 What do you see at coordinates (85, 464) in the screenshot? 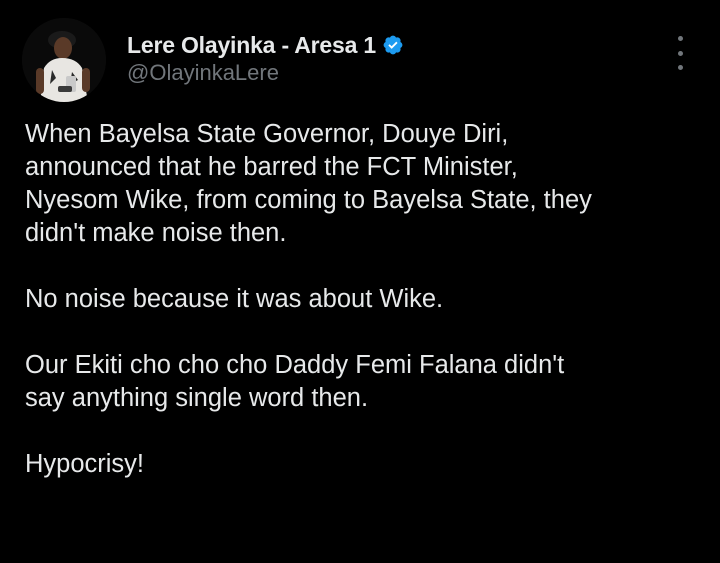
I see `tweet-paragraph: Hypocrisy!` at bounding box center [85, 464].